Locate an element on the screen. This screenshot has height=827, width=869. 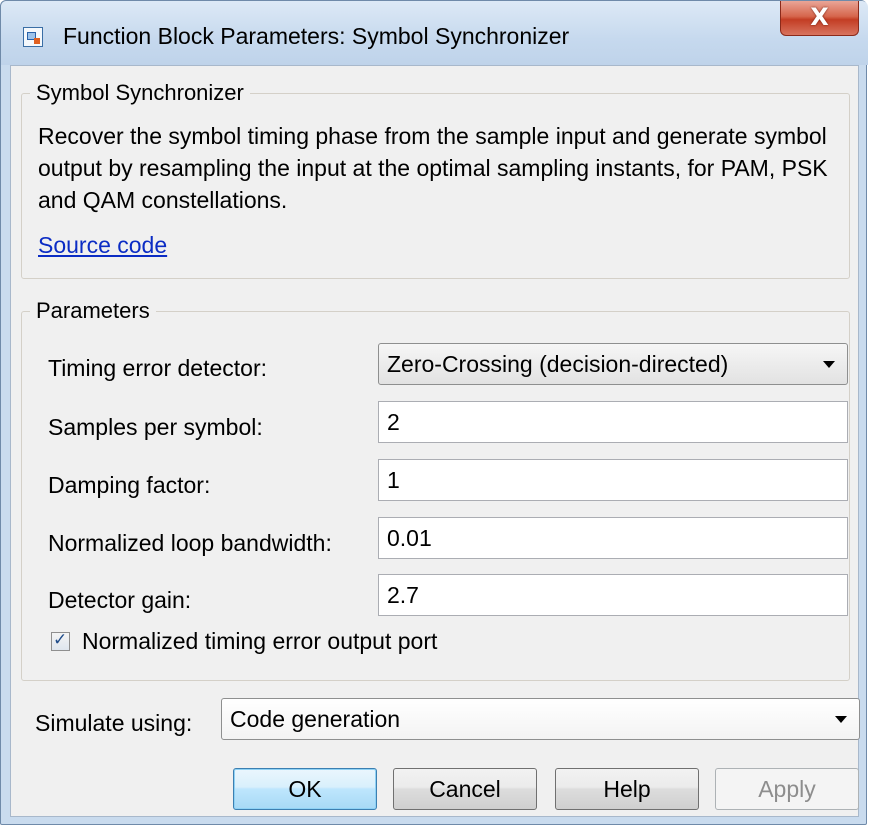
help-button: Help is located at coordinates (627, 789).